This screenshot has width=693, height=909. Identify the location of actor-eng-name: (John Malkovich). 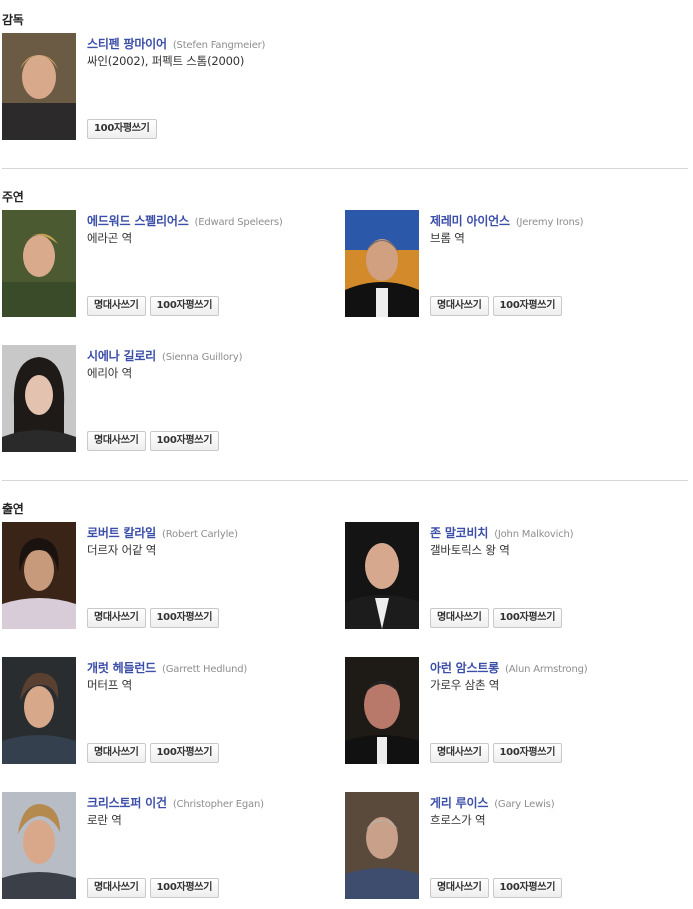
(534, 534).